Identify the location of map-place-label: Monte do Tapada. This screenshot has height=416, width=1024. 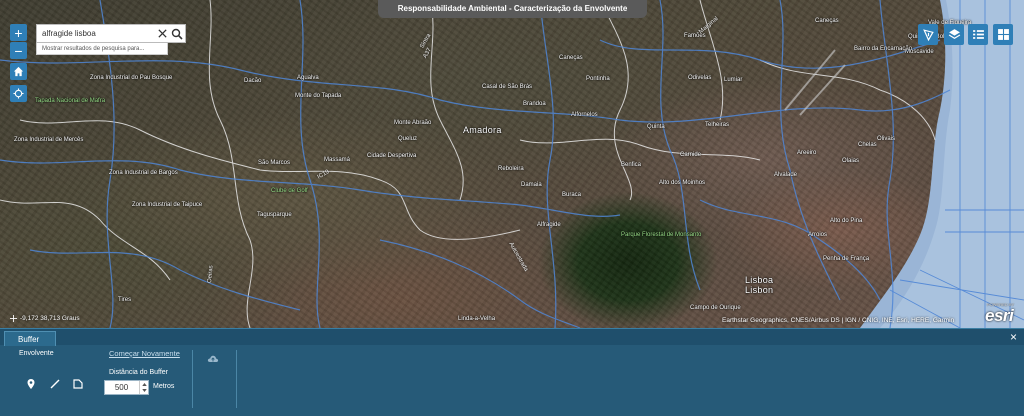
(318, 96).